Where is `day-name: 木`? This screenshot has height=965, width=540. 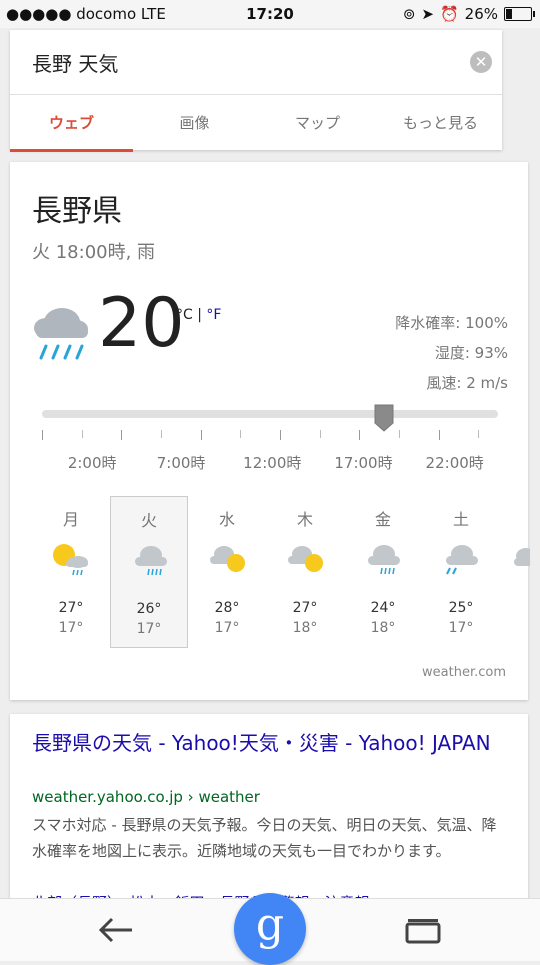 day-name: 木 is located at coordinates (304, 519).